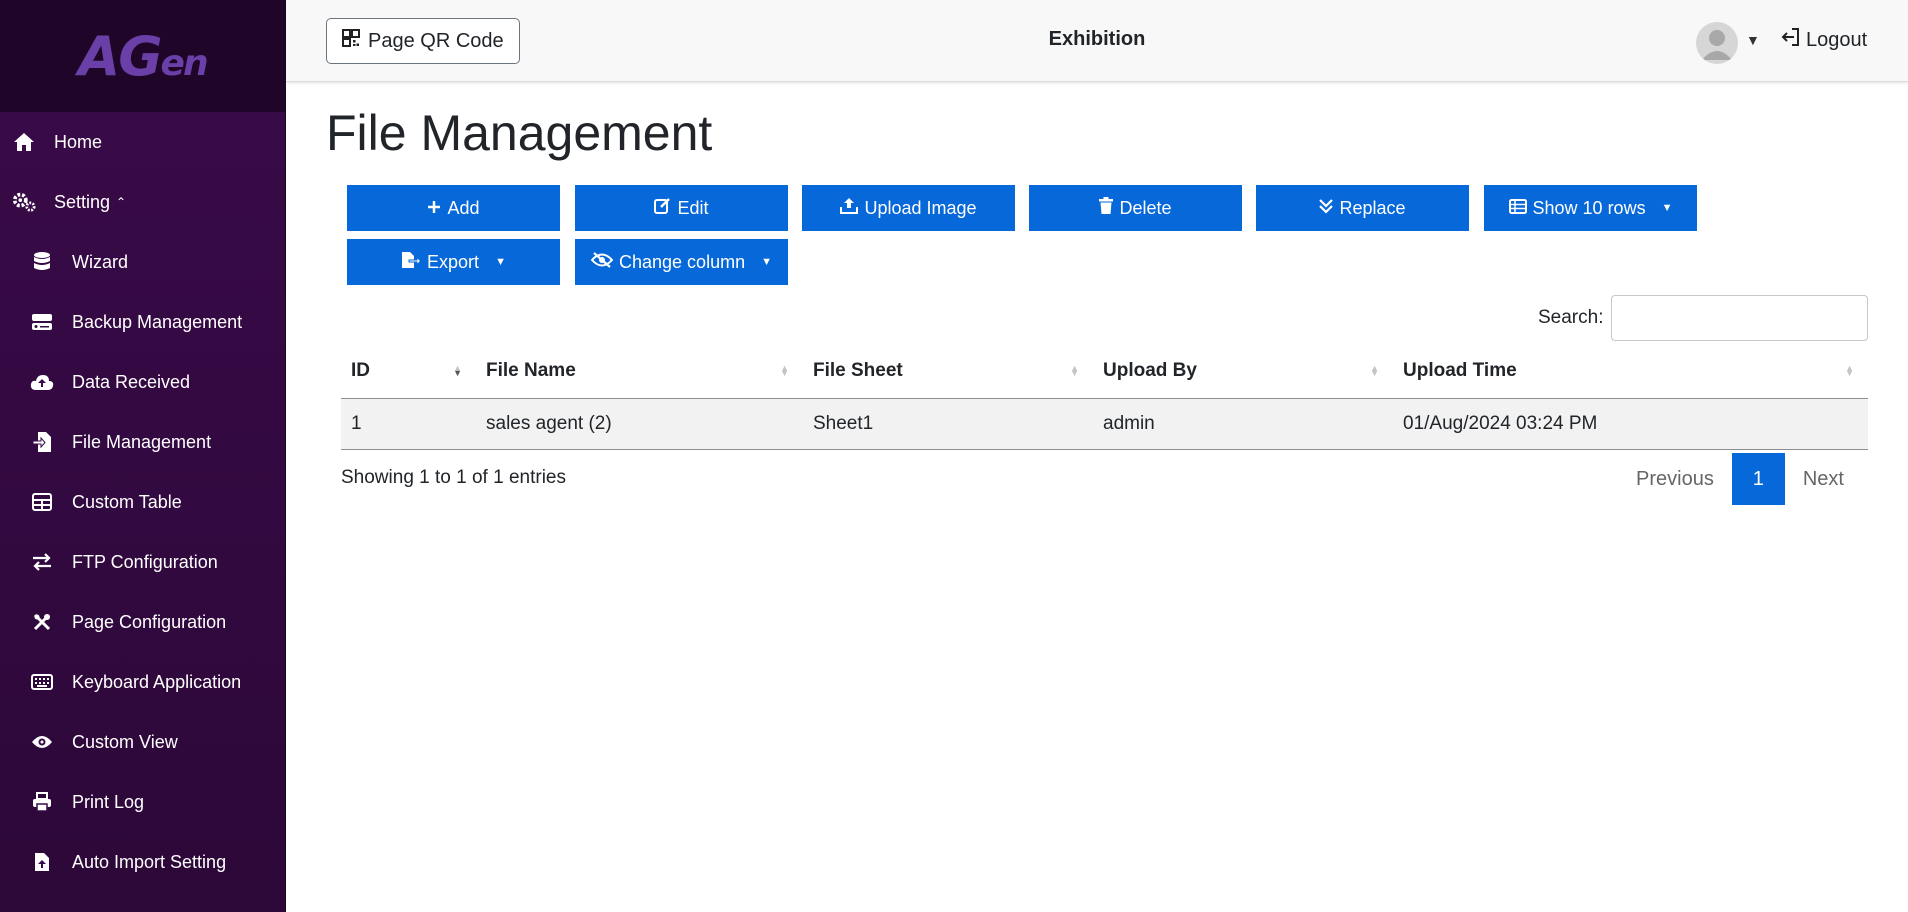 Image resolution: width=1908 pixels, height=912 pixels. I want to click on logo-sub: en, so click(184, 63).